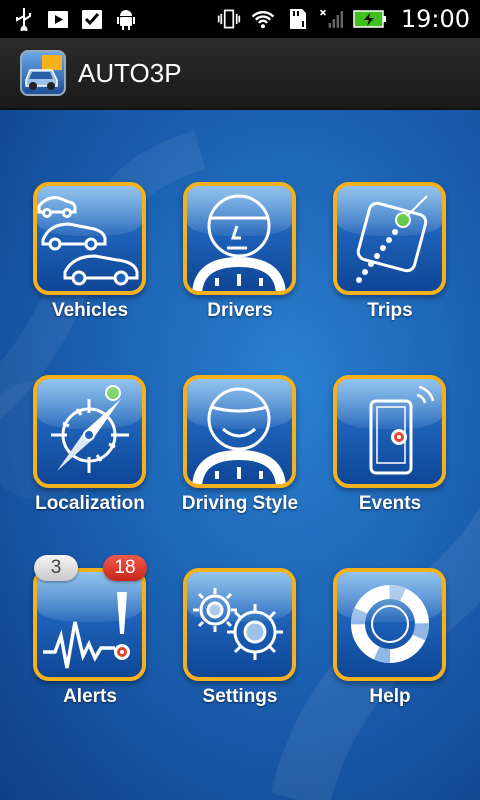  I want to click on status-time: 19:00, so click(435, 19).